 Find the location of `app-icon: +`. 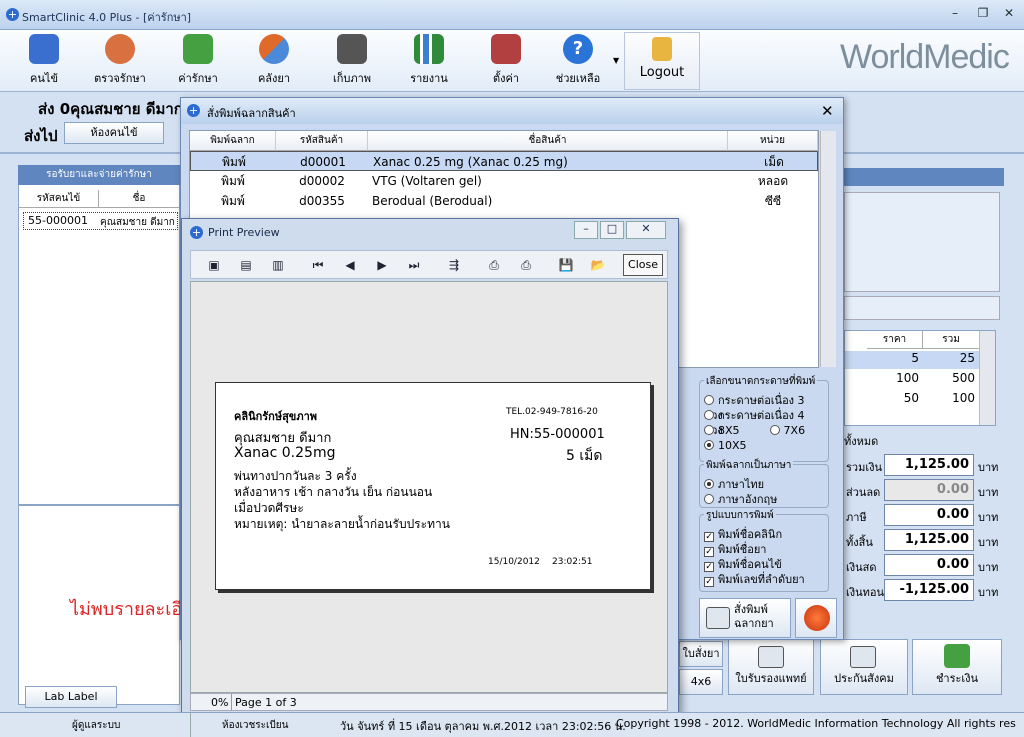

app-icon: + is located at coordinates (12, 14).